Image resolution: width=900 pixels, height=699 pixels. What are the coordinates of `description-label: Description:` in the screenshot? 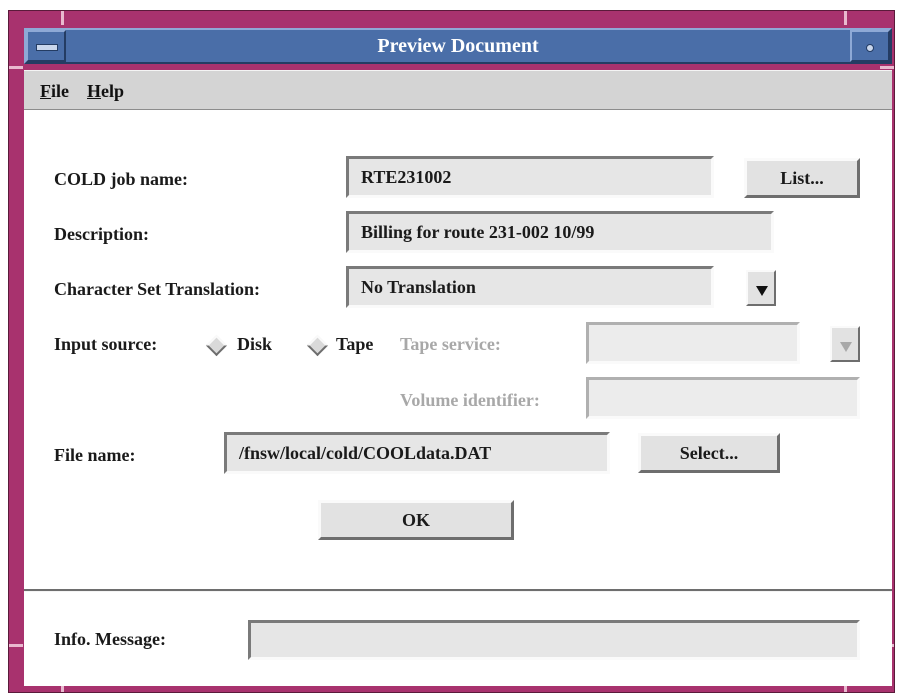 It's located at (101, 234).